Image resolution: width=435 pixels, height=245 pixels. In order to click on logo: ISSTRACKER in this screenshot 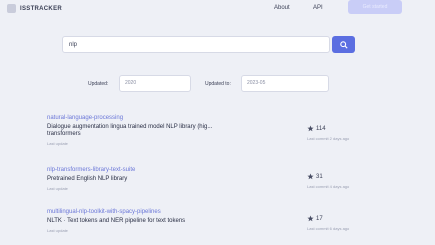, I will do `click(34, 8)`.